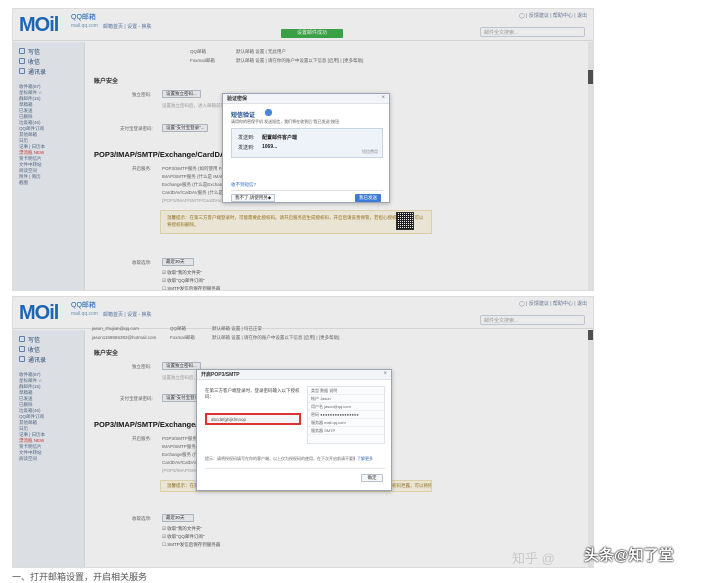 The width and height of the screenshot is (720, 583). I want to click on ok-button: 确定, so click(372, 478).